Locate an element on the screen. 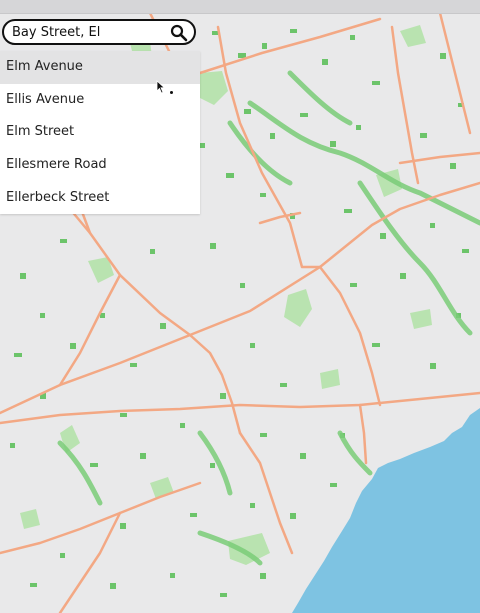  search-input is located at coordinates (92, 32).